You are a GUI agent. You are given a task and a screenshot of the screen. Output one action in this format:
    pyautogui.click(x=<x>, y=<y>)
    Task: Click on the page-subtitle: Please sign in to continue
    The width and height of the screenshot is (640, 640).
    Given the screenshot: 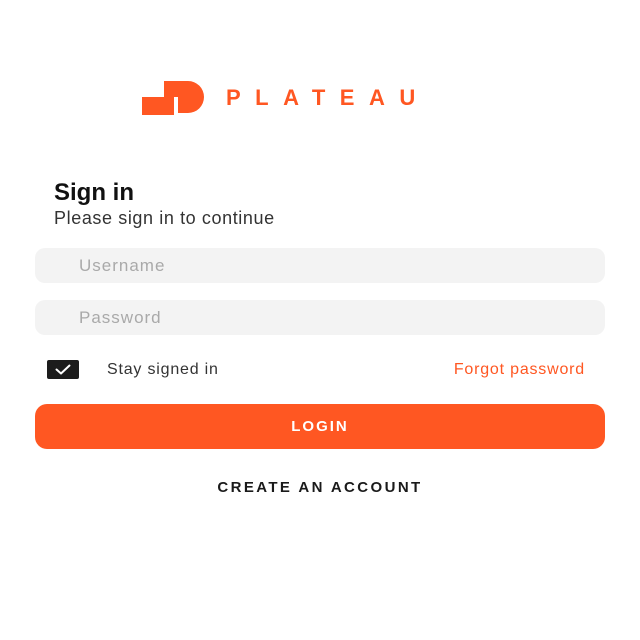 What is the action you would take?
    pyautogui.click(x=164, y=218)
    